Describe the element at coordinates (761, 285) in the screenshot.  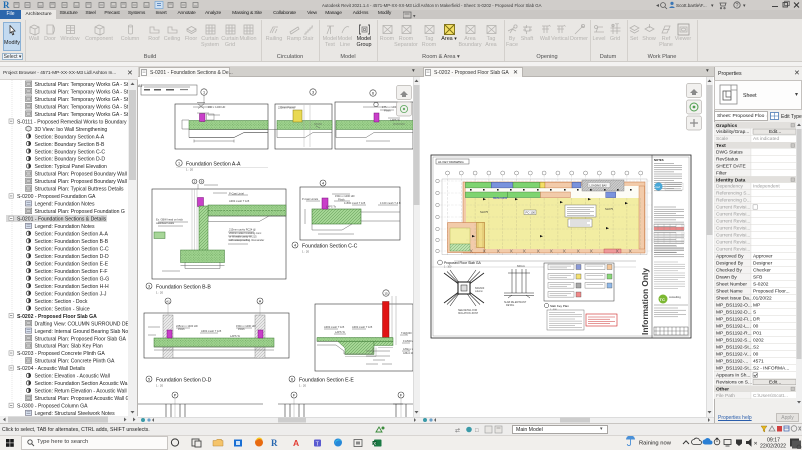
I see `svg-text: S-0202` at that location.